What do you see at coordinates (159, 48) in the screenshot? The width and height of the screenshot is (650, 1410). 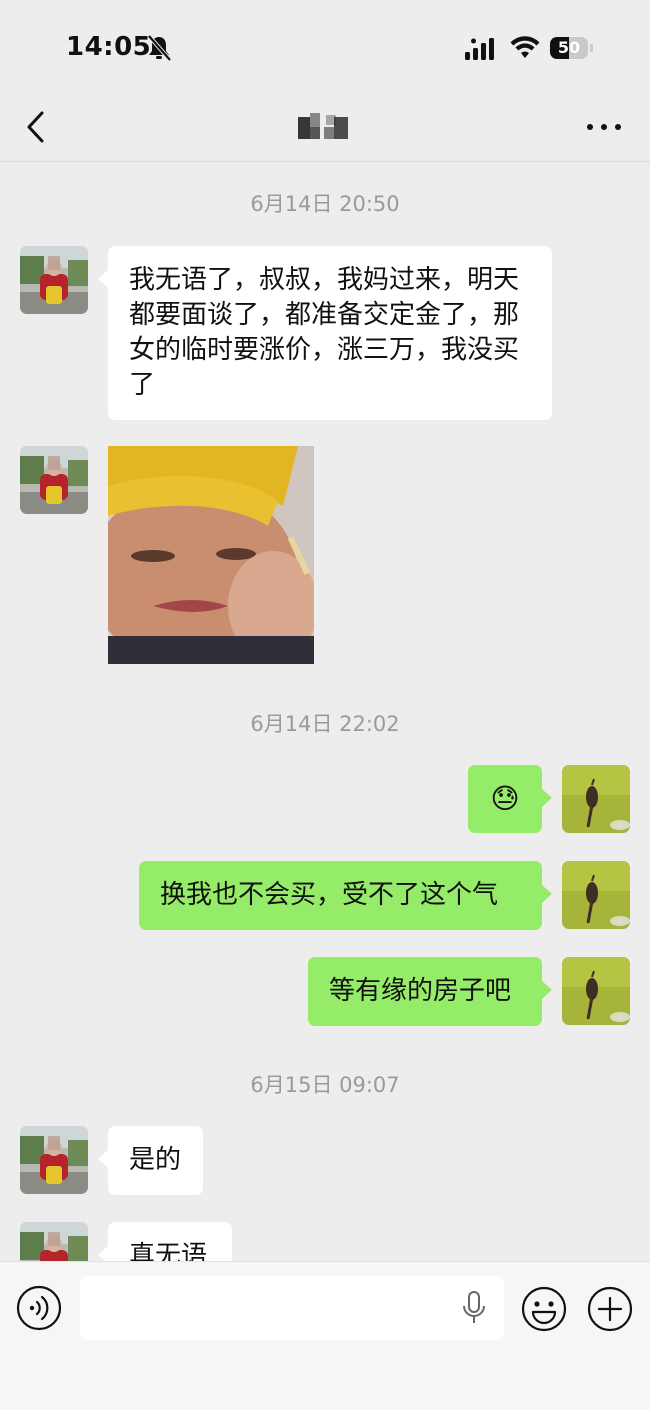 I see `bell-muted-icon` at bounding box center [159, 48].